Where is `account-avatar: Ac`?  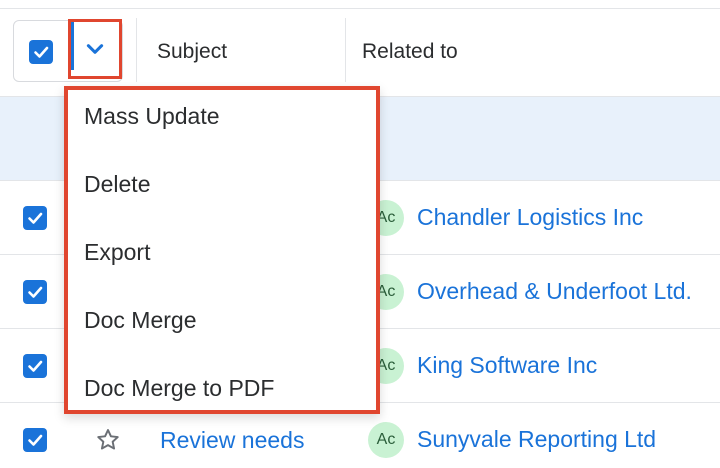 account-avatar: Ac is located at coordinates (386, 440).